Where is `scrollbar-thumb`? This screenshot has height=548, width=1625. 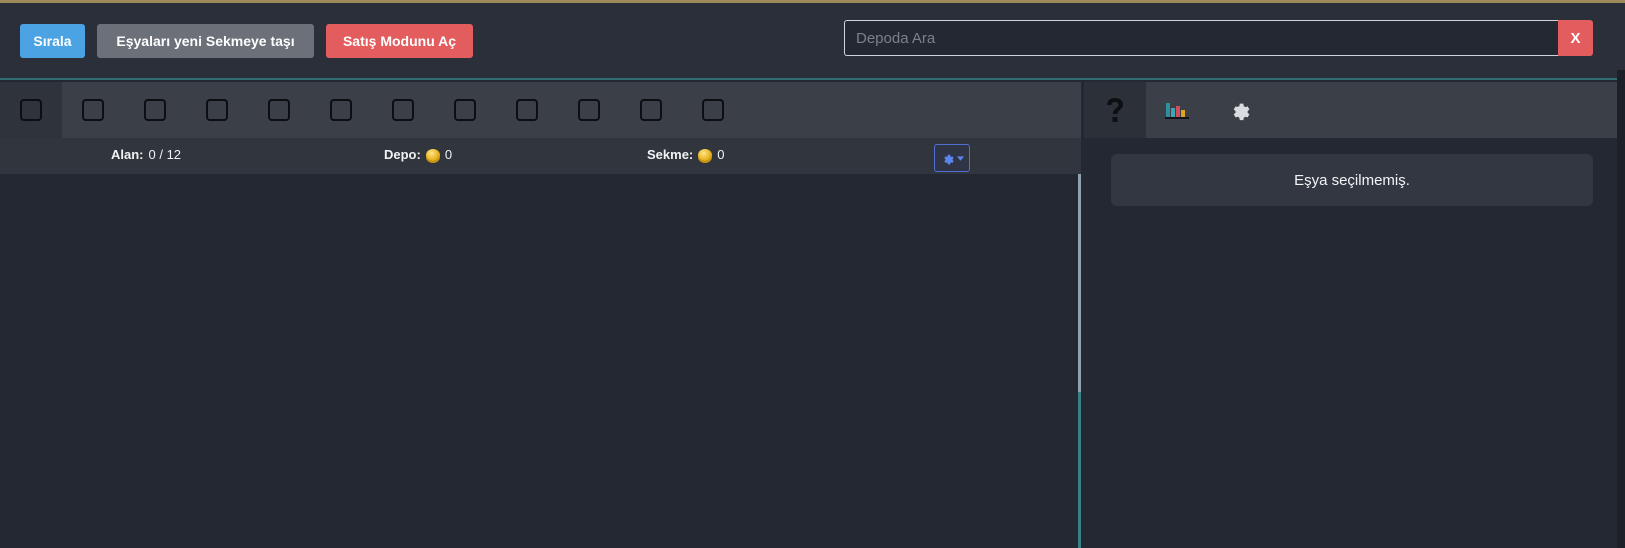
scrollbar-thumb is located at coordinates (1079, 283).